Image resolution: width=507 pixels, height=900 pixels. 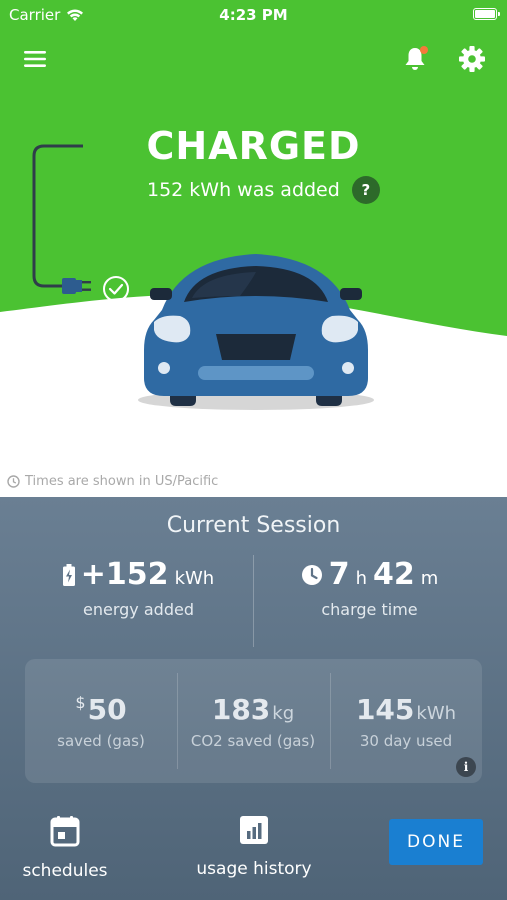 What do you see at coordinates (35, 59) in the screenshot?
I see `hamburger-menu-icon` at bounding box center [35, 59].